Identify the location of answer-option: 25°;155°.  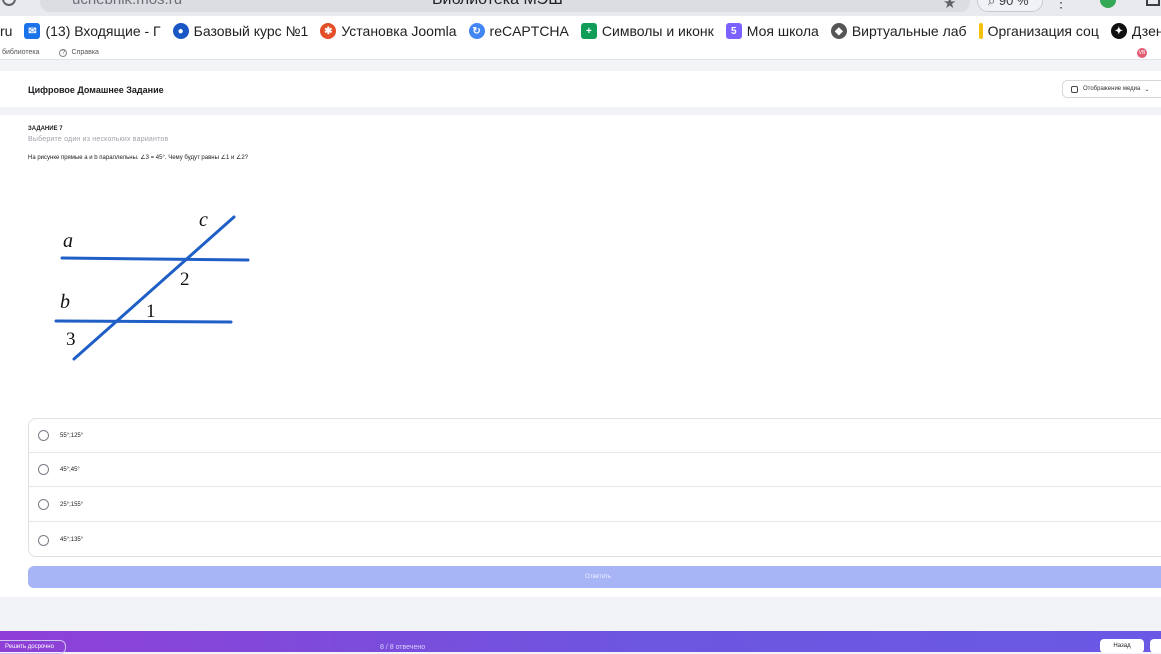
(595, 505).